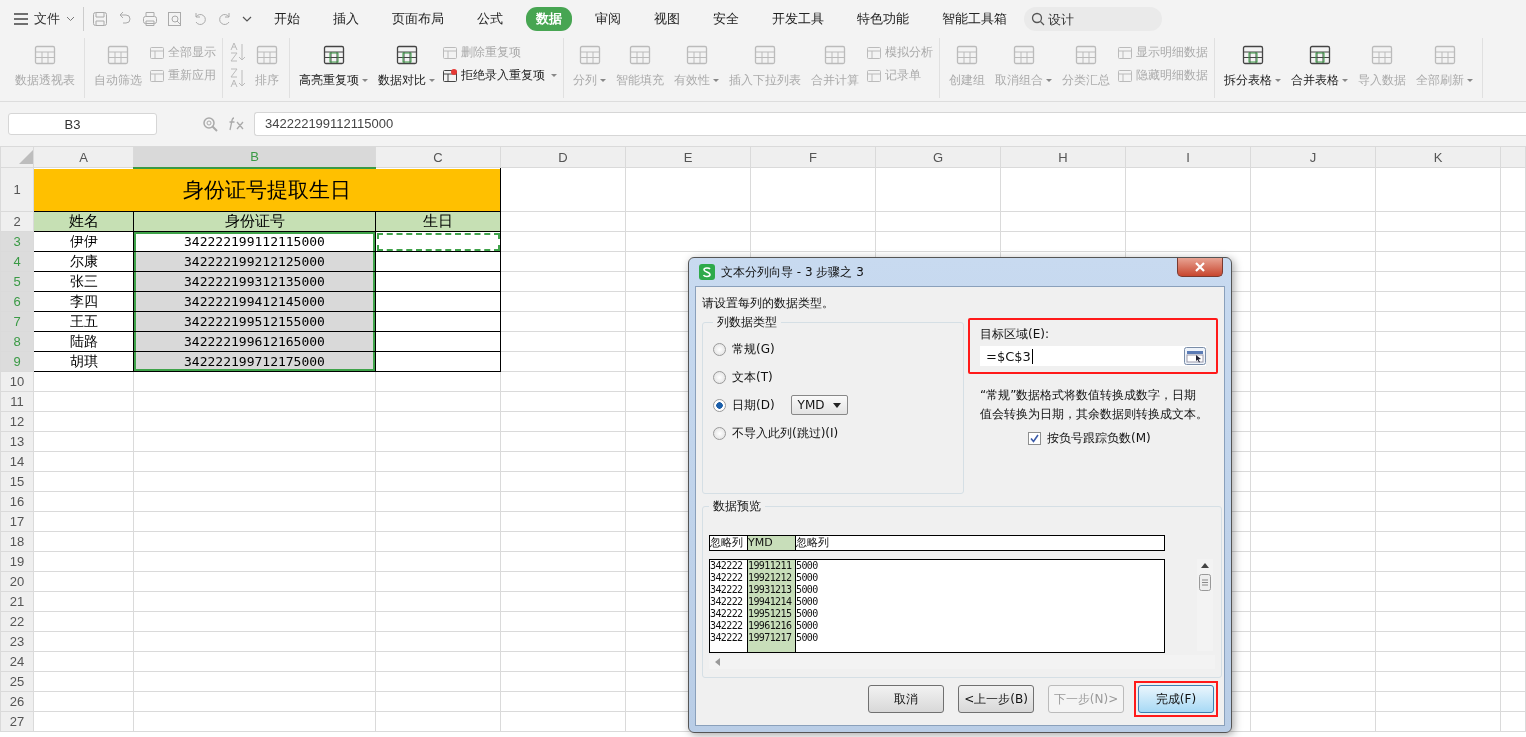 The width and height of the screenshot is (1526, 737). Describe the element at coordinates (1063, 157) in the screenshot. I see `column-header: H` at that location.